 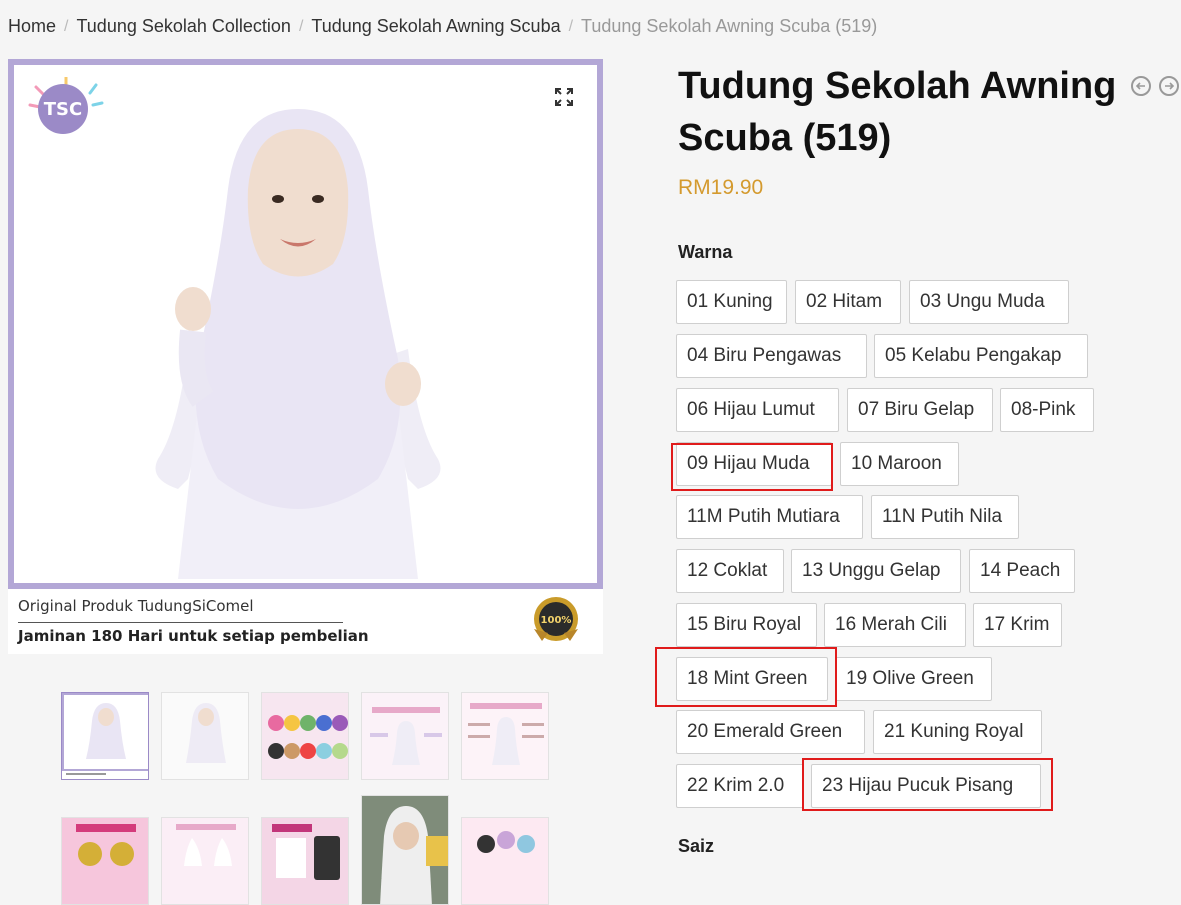 What do you see at coordinates (705, 252) in the screenshot?
I see `color-option-label: Warna` at bounding box center [705, 252].